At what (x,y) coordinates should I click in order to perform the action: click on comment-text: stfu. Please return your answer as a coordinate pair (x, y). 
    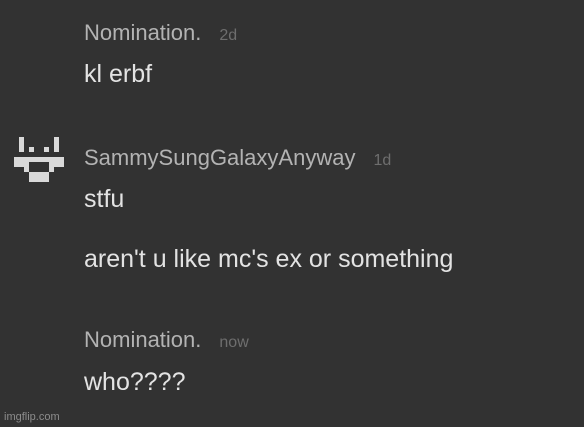
    Looking at the image, I should click on (104, 199).